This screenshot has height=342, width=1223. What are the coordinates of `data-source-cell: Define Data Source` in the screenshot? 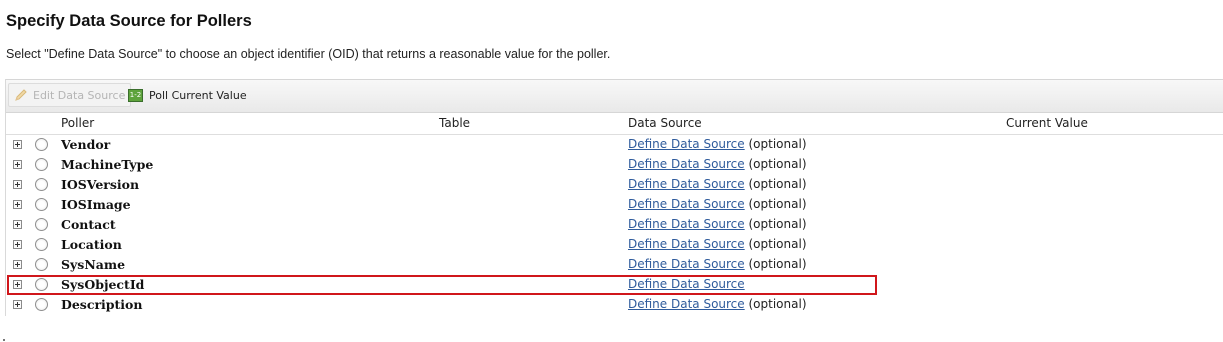 It's located at (686, 284).